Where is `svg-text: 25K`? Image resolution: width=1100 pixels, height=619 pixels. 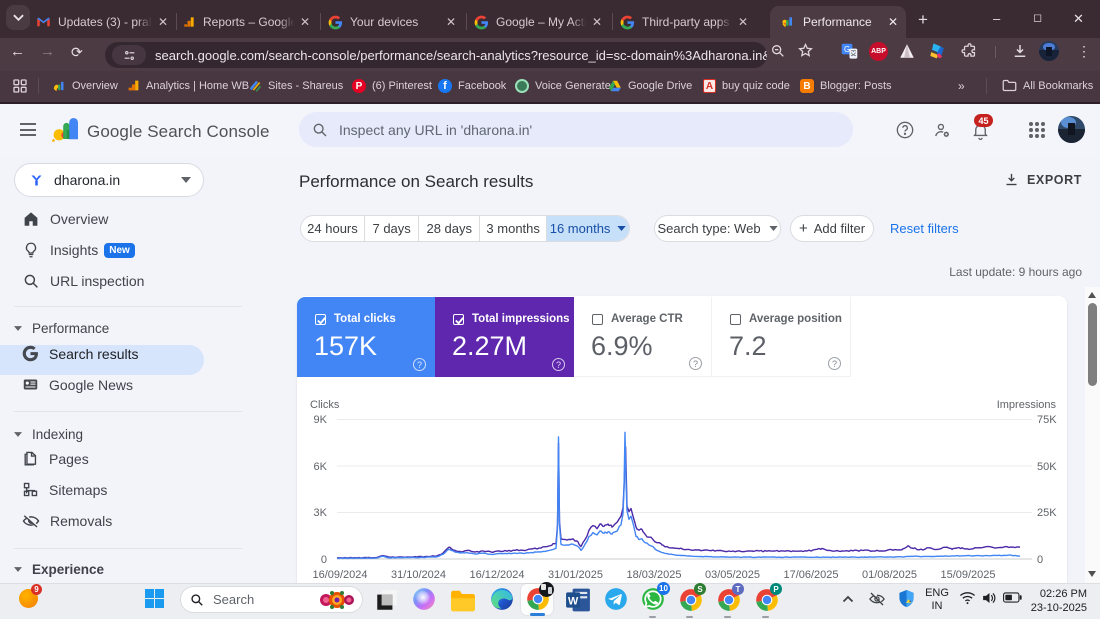 svg-text: 25K is located at coordinates (1047, 513).